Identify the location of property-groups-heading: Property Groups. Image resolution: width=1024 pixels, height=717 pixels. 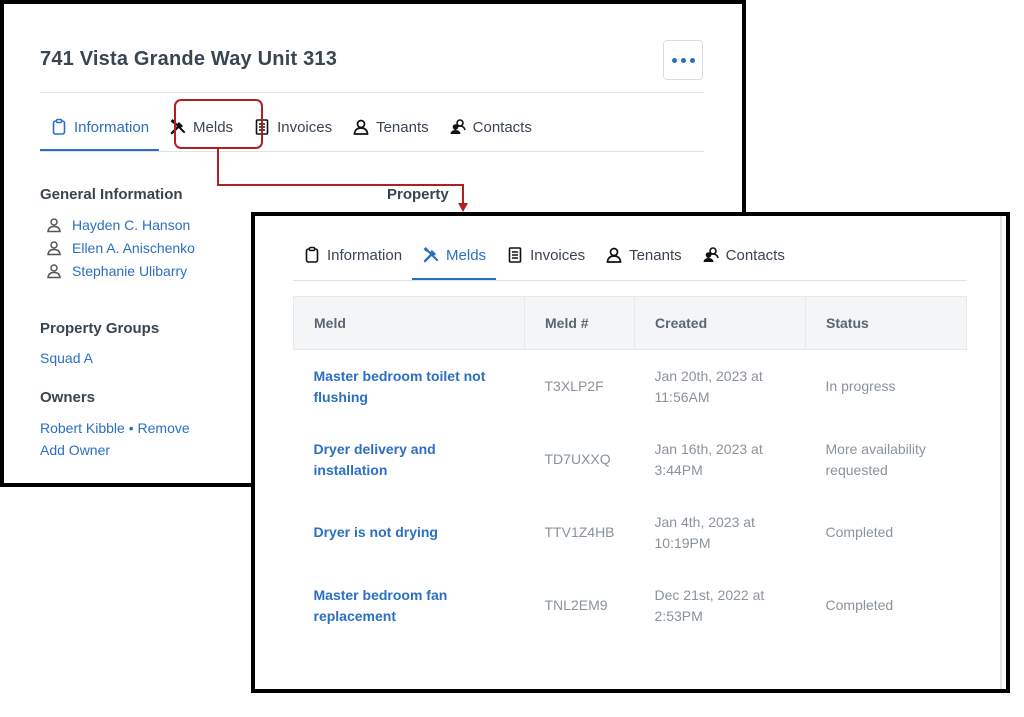
(100, 328).